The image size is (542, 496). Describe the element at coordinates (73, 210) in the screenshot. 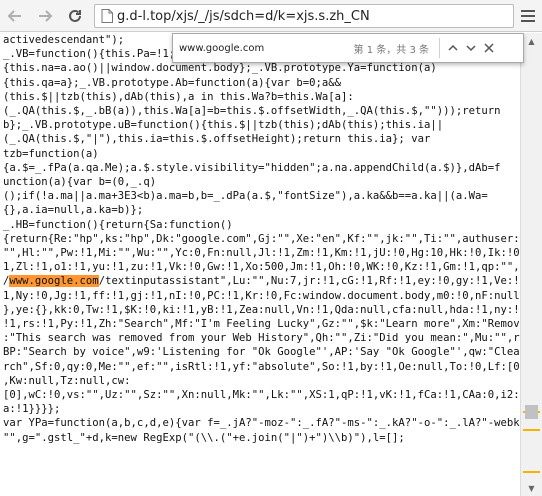

I see `source-line: {},a.ia=null,a.ka=b)};` at that location.